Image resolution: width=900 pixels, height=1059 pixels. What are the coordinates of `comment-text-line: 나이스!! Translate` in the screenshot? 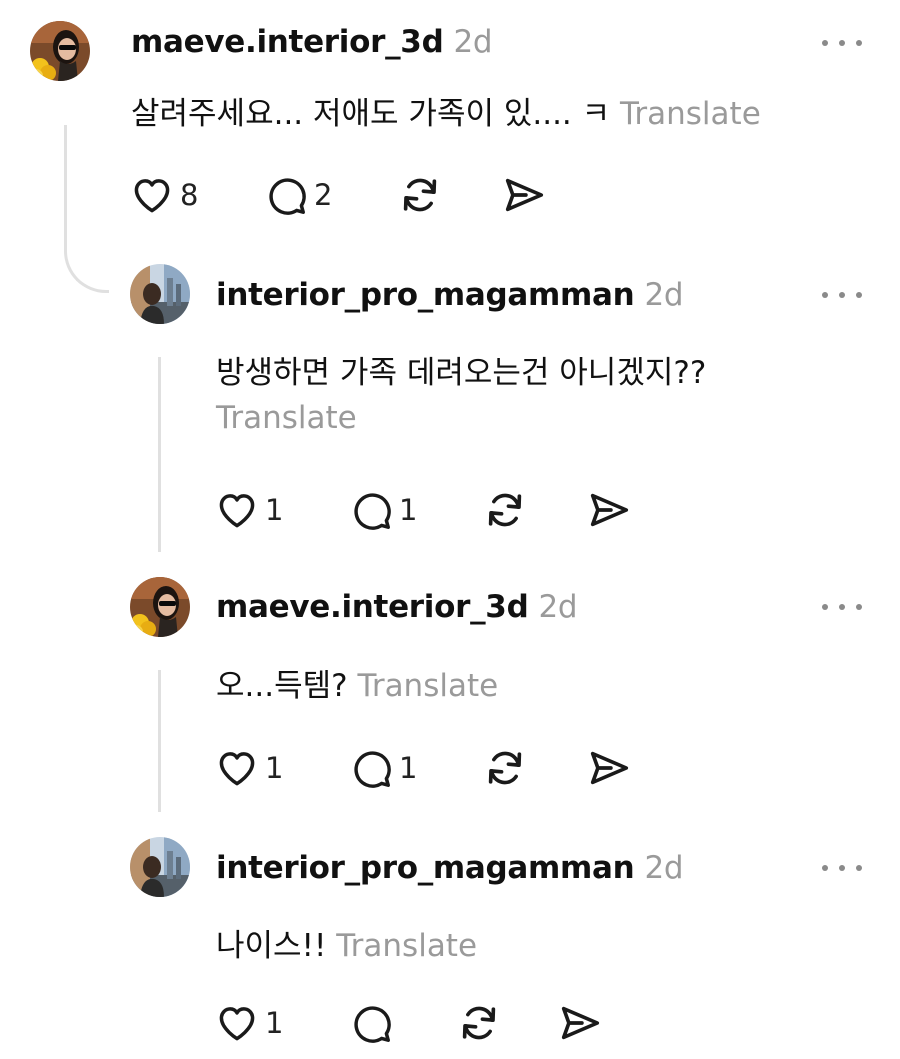 It's located at (346, 942).